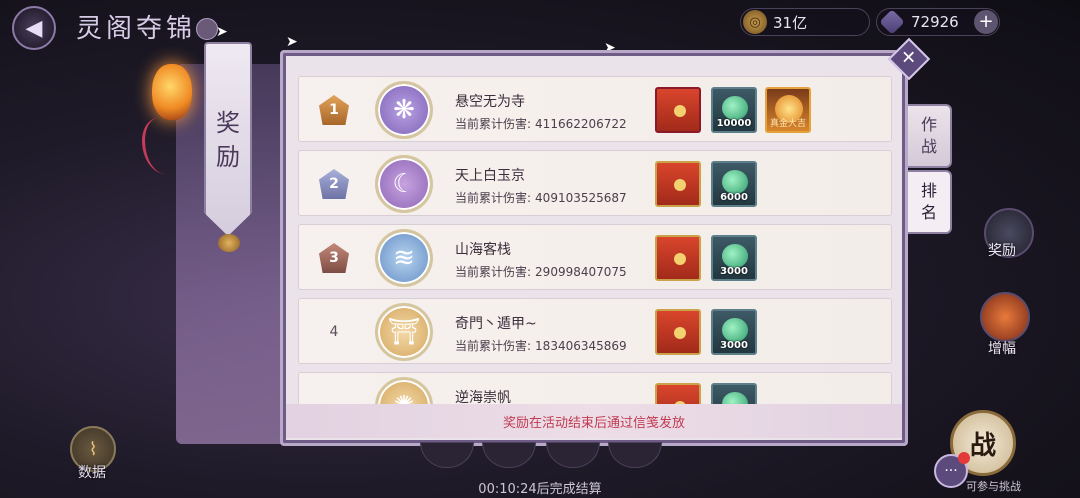 This screenshot has height=498, width=1080. What do you see at coordinates (483, 250) in the screenshot?
I see `guild-name: 山海客栈` at bounding box center [483, 250].